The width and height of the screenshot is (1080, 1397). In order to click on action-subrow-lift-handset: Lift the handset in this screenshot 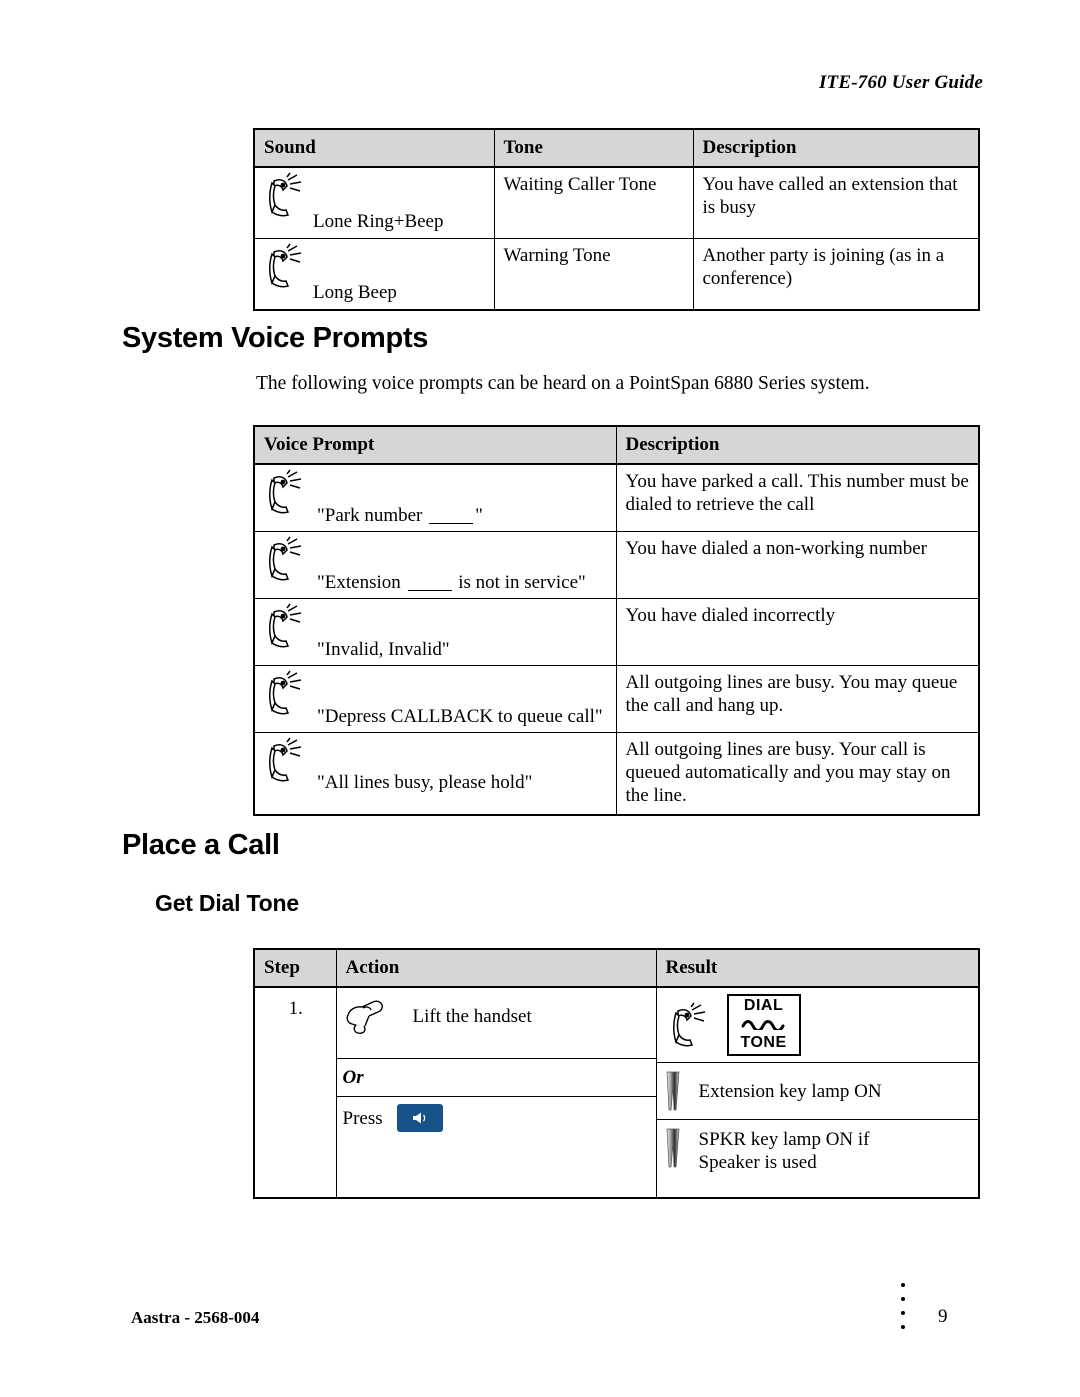, I will do `click(496, 1023)`.